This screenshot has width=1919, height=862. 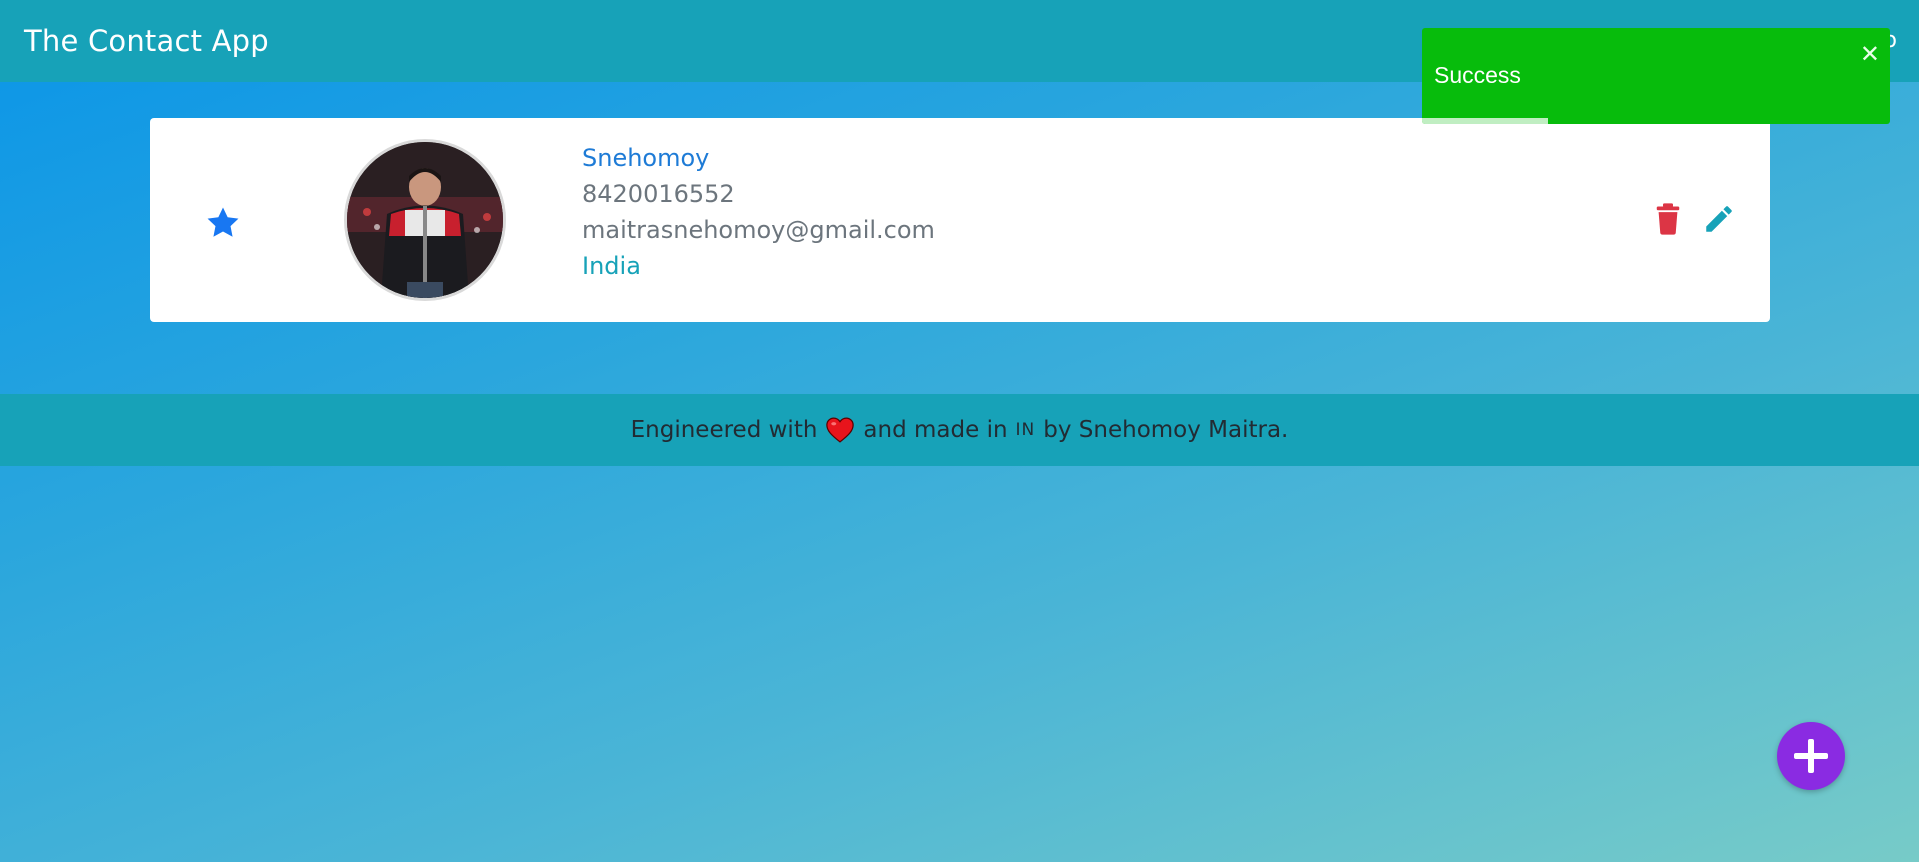 What do you see at coordinates (724, 430) in the screenshot?
I see `footer-prefix: Engineered with` at bounding box center [724, 430].